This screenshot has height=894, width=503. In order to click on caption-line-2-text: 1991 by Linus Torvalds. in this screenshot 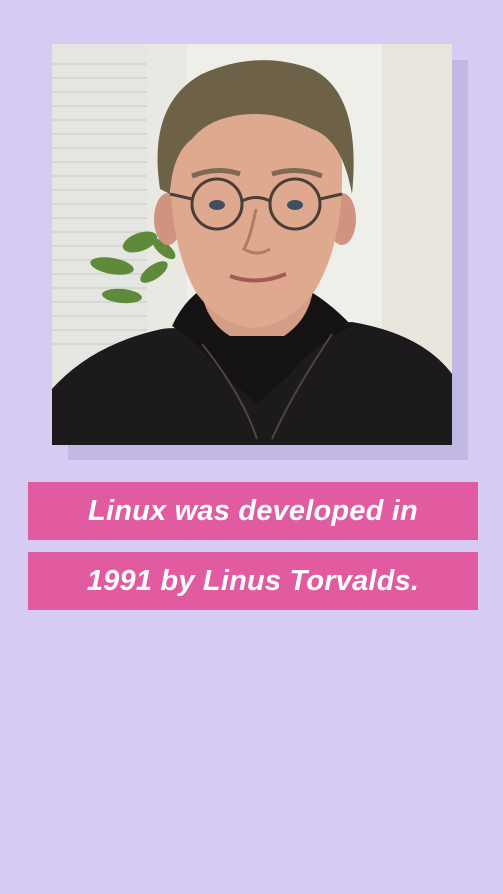, I will do `click(253, 580)`.